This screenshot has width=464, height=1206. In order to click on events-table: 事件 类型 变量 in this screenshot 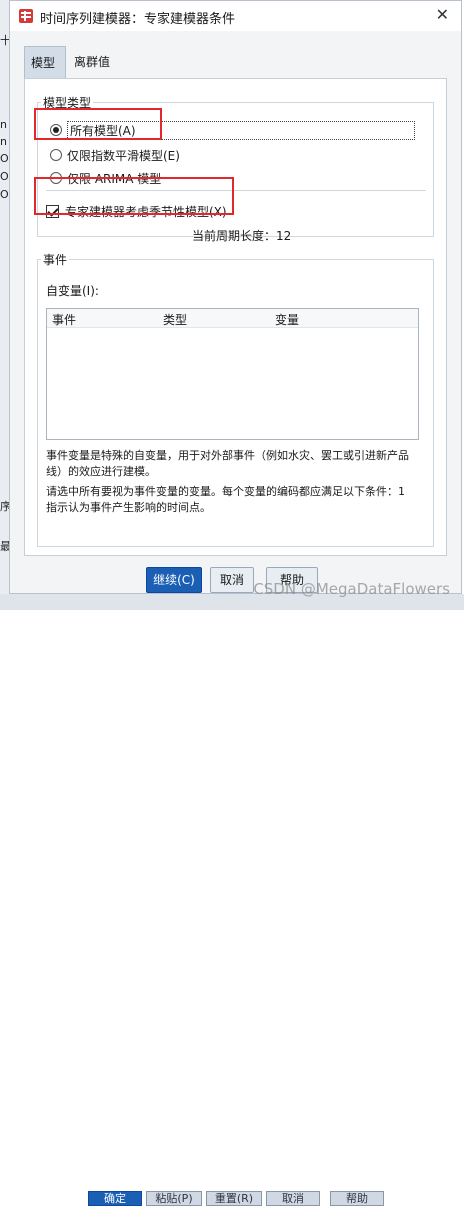, I will do `click(232, 374)`.